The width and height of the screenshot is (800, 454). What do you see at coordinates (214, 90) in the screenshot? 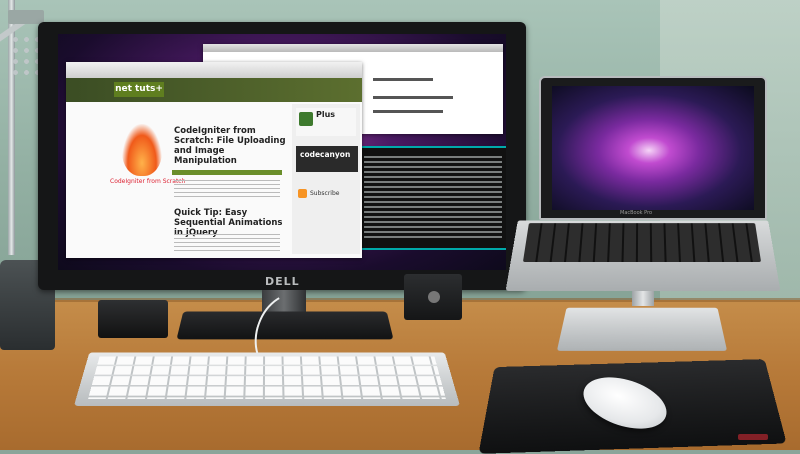
I see `site-header` at bounding box center [214, 90].